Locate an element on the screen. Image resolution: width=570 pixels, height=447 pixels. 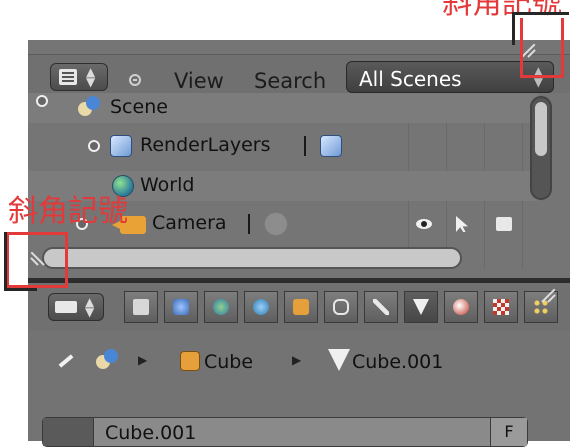
area-corner-marker is located at coordinates (548, 293).